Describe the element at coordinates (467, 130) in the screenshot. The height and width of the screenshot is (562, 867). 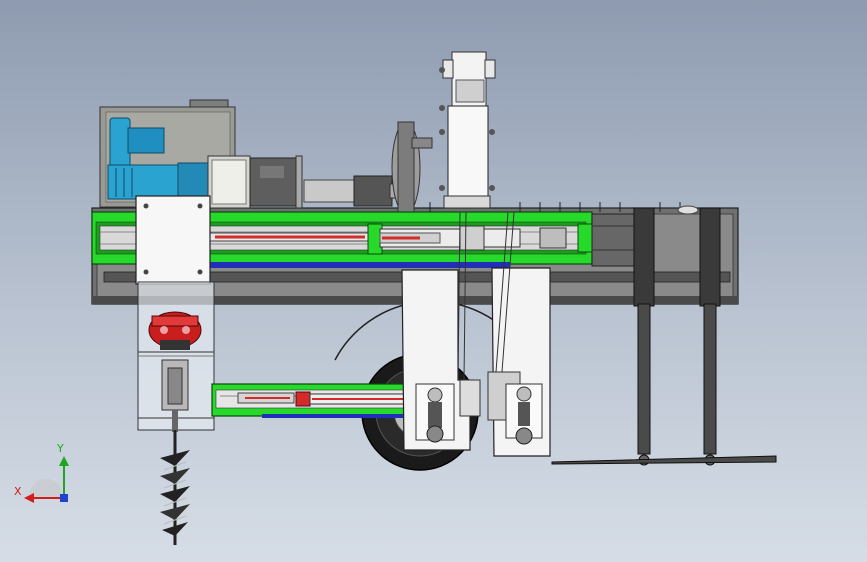
I see `mast-tower` at that location.